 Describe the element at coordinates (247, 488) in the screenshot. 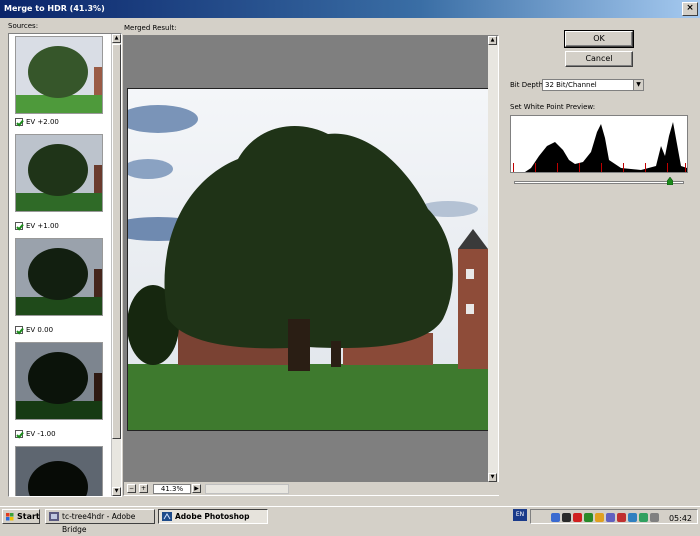

I see `preview-horizontal-scrollbar` at that location.